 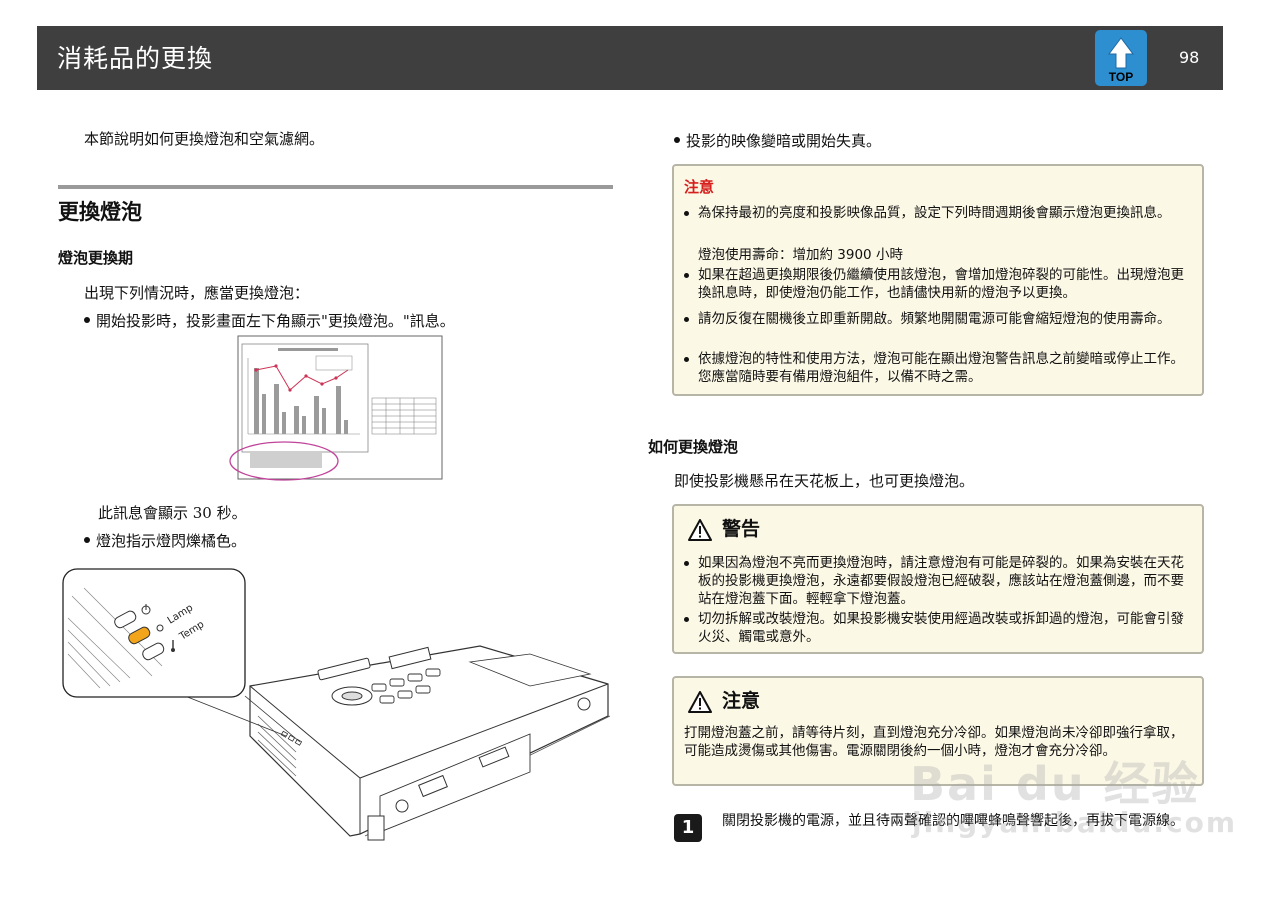 I want to click on caution-icon, so click(x=700, y=701).